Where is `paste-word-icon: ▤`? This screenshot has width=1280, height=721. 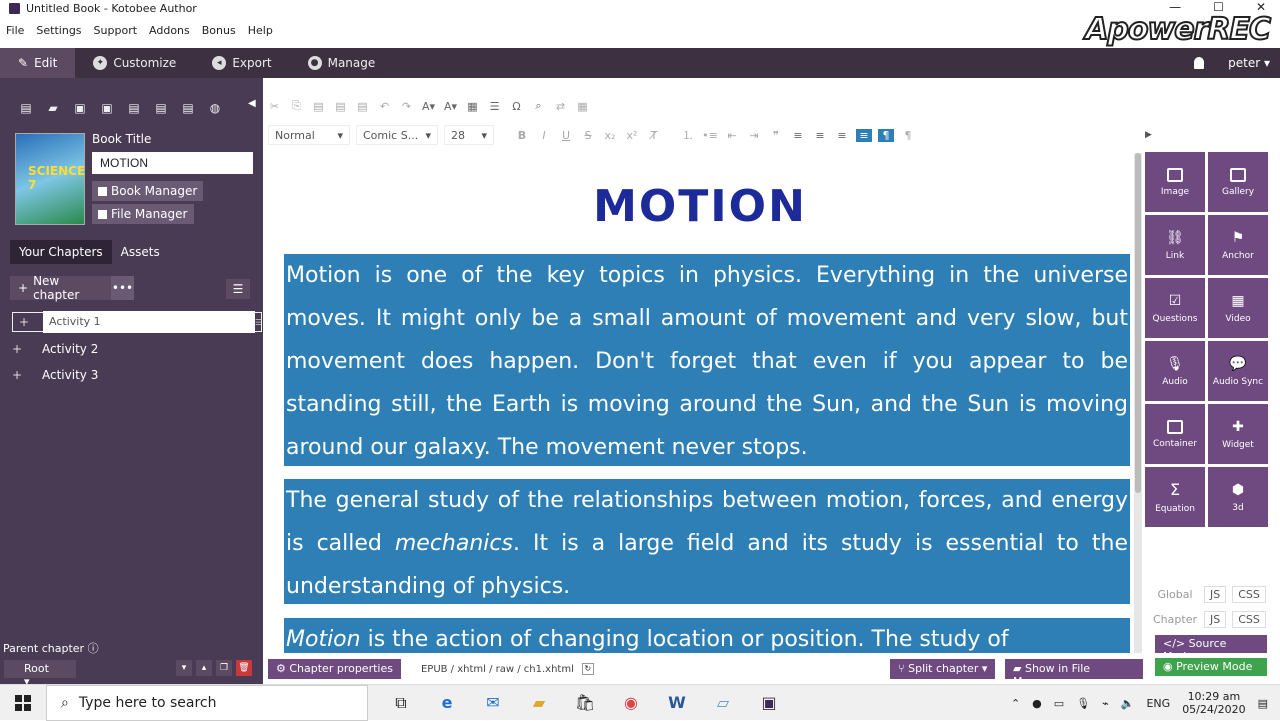 paste-word-icon: ▤ is located at coordinates (362, 106).